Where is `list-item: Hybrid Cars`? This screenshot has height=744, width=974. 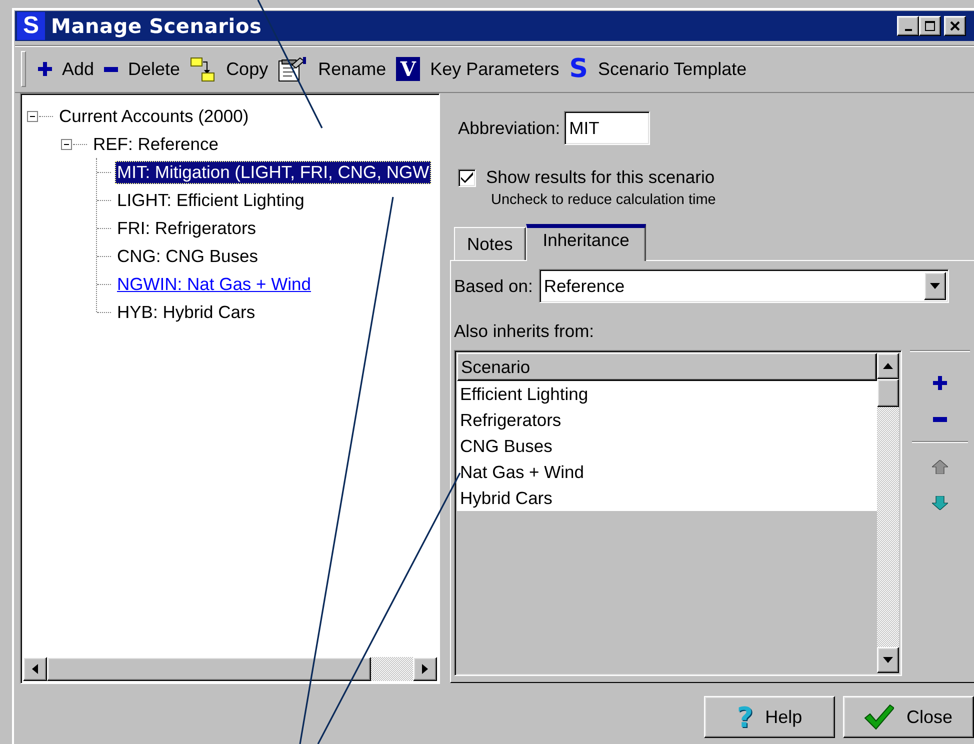 list-item: Hybrid Cars is located at coordinates (667, 498).